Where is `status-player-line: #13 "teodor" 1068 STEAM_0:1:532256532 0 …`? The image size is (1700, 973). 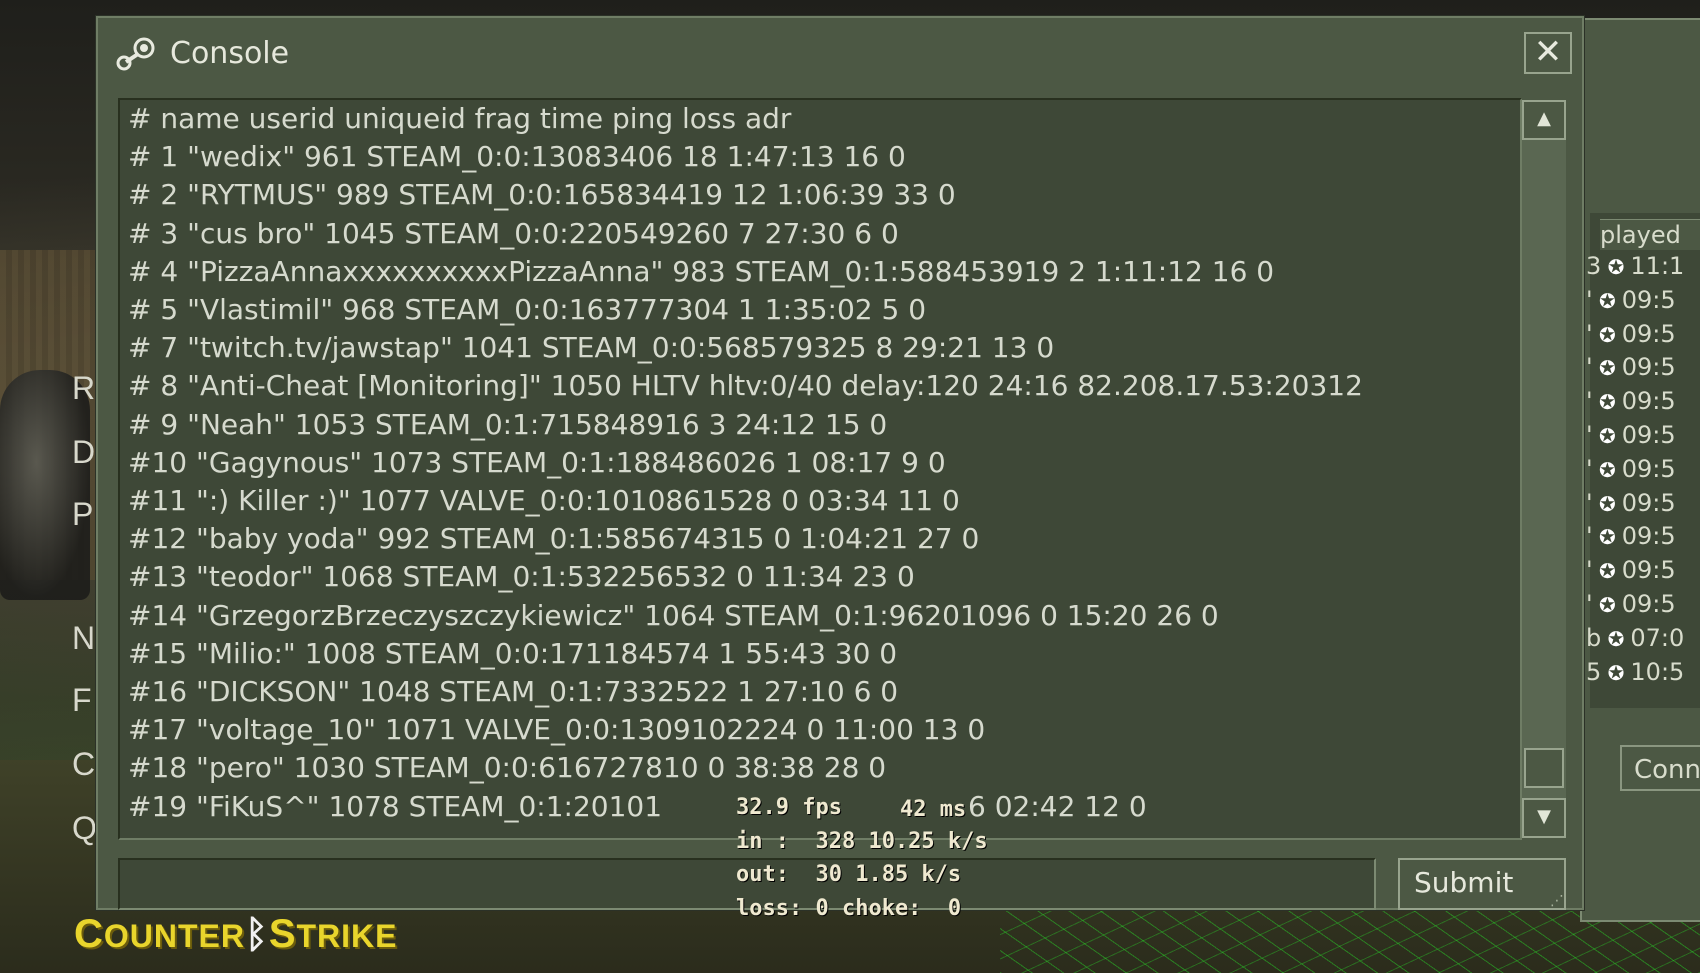
status-player-line: #13 "teodor" 1068 STEAM_0:1:532256532 0 … is located at coordinates (521, 577).